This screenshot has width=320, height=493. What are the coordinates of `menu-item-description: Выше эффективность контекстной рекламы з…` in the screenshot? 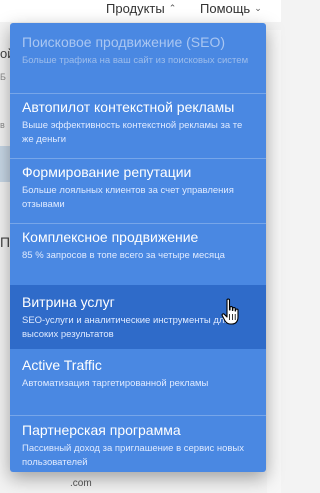 It's located at (132, 132).